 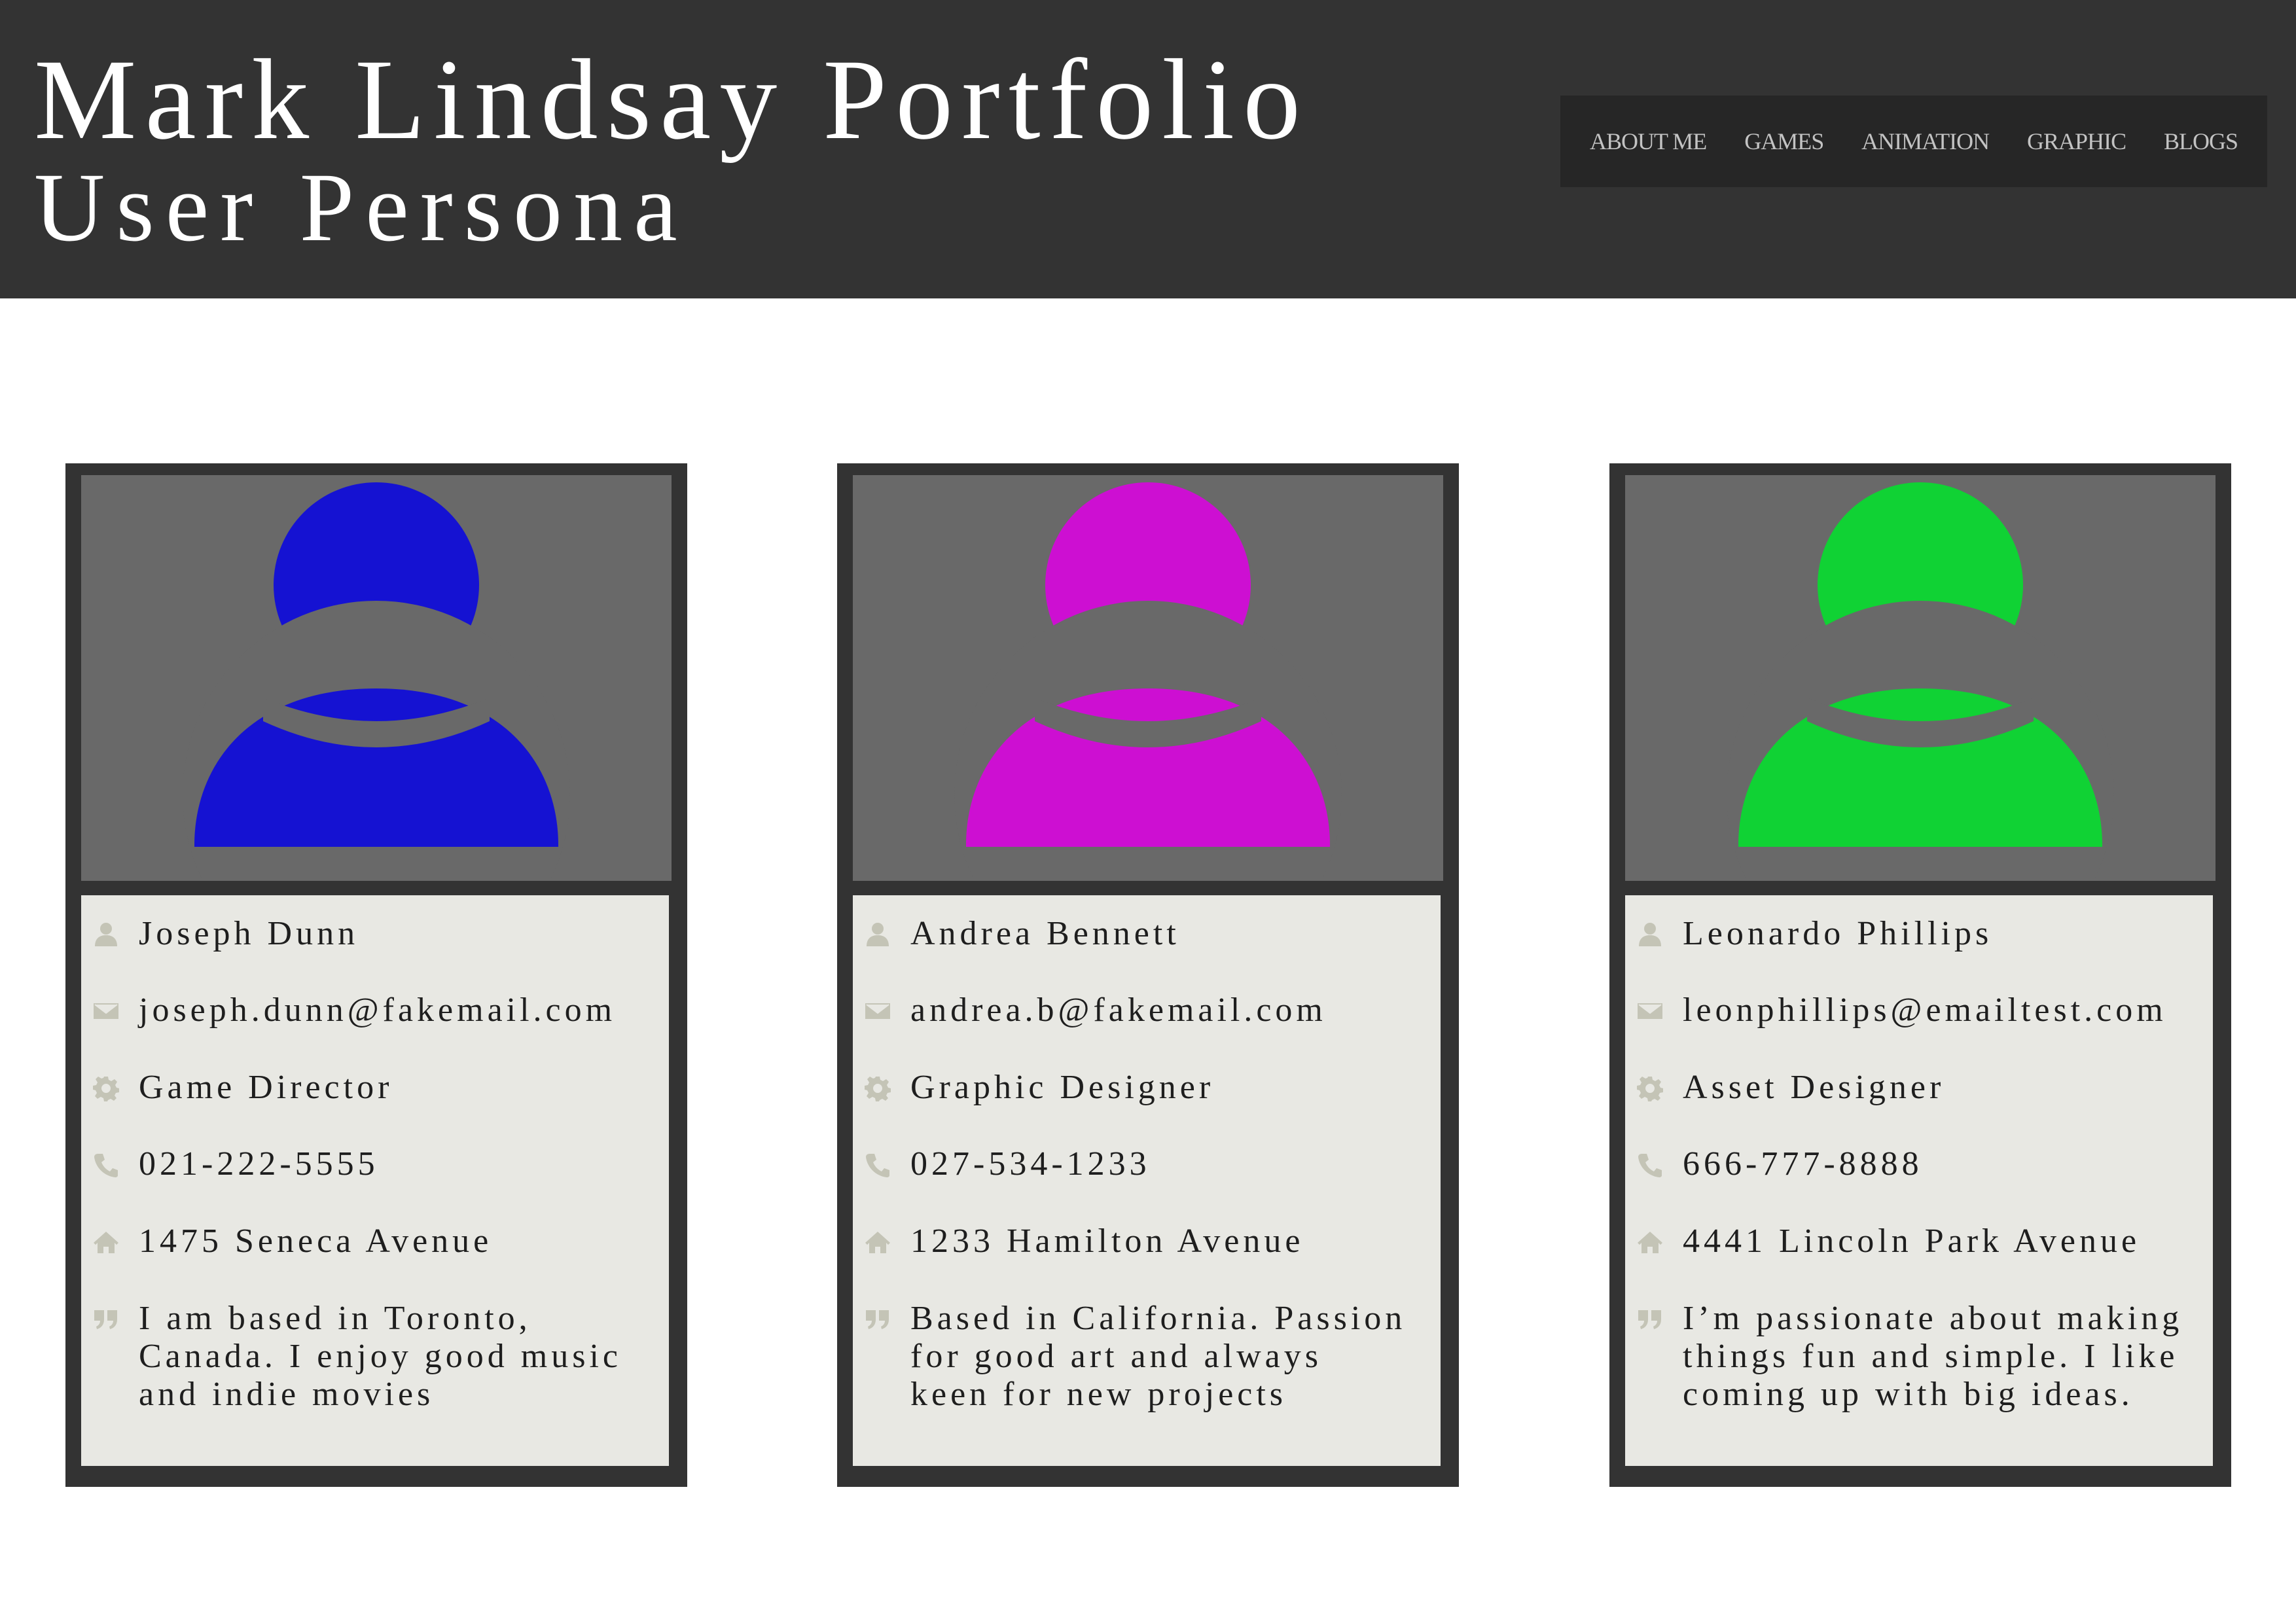 I want to click on nav-item-animation: ANIMATION, so click(x=1925, y=141).